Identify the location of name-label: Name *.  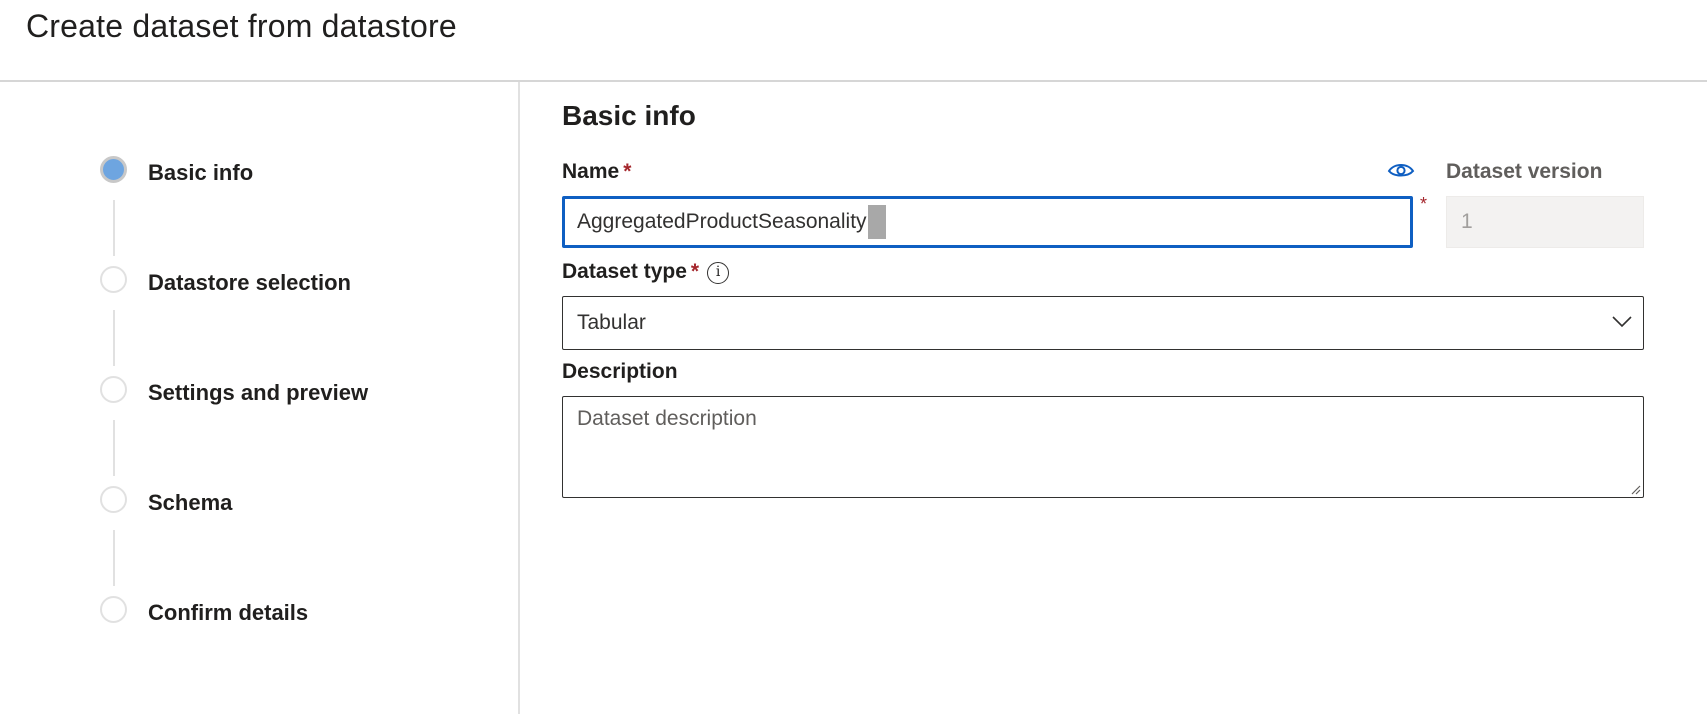
(596, 172).